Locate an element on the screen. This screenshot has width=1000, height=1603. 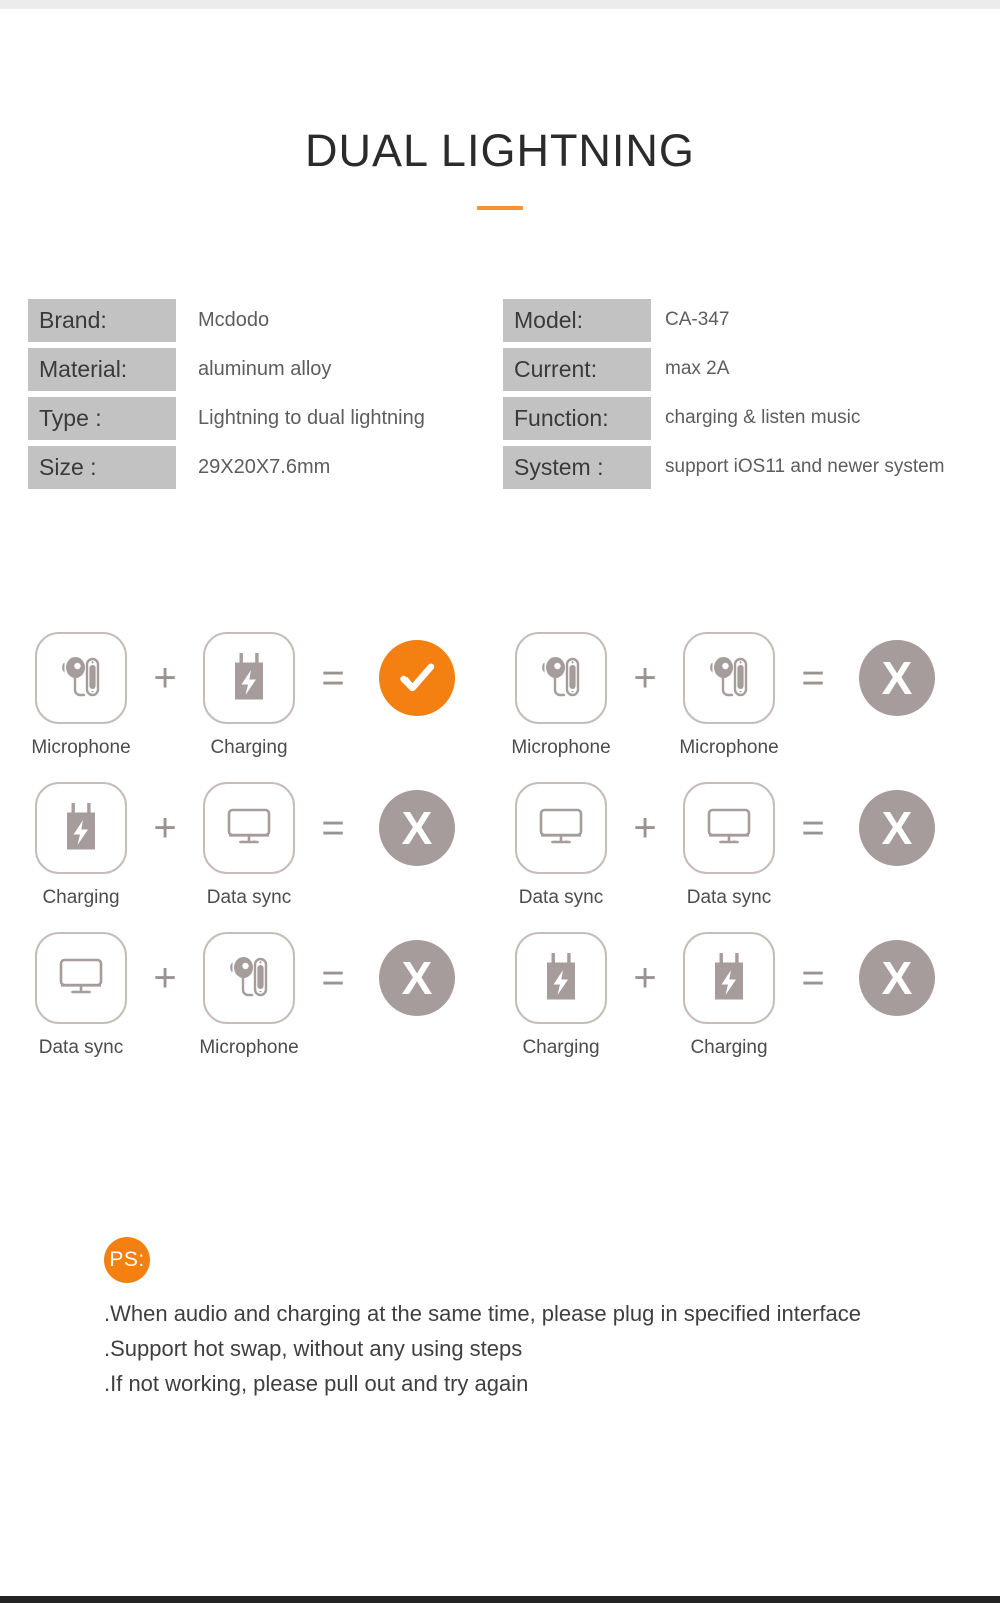
matrix-group-right: Data sync + Data sync = X is located at coordinates (729, 845).